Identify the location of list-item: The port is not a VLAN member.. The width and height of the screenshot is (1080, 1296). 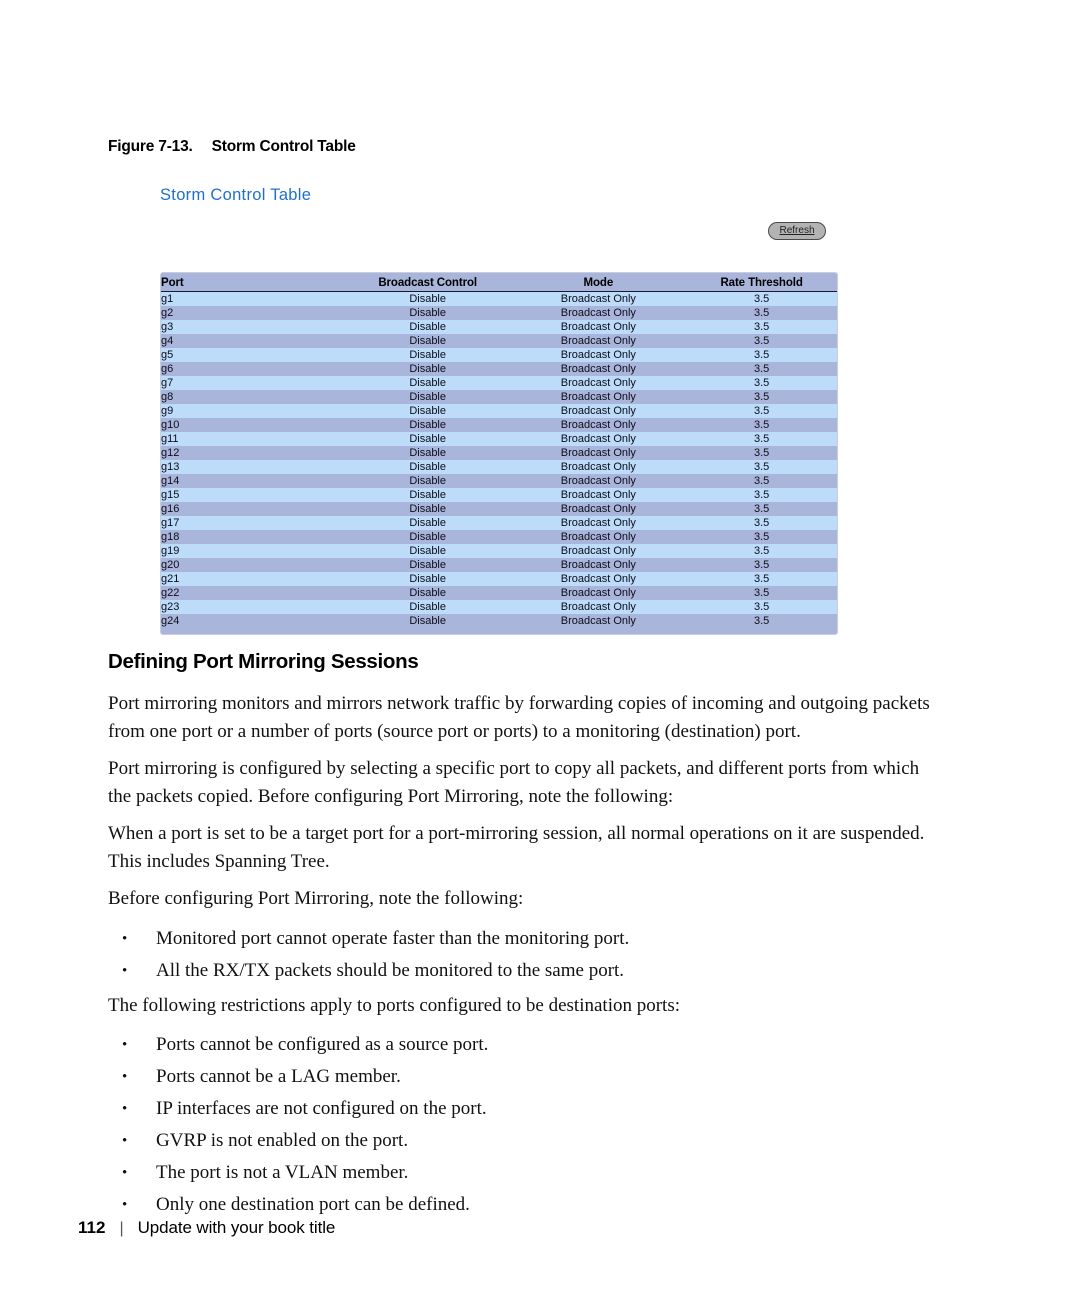
(527, 1173).